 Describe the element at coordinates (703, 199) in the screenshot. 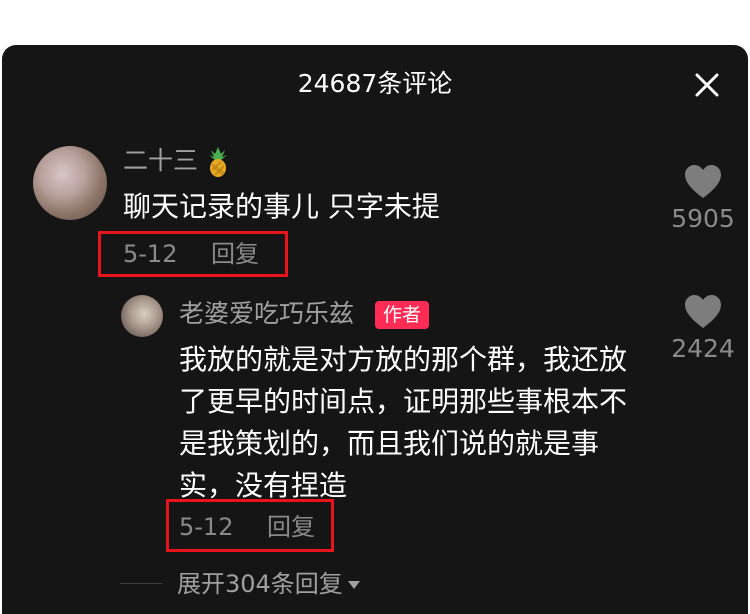

I see `like-button: 5905` at that location.